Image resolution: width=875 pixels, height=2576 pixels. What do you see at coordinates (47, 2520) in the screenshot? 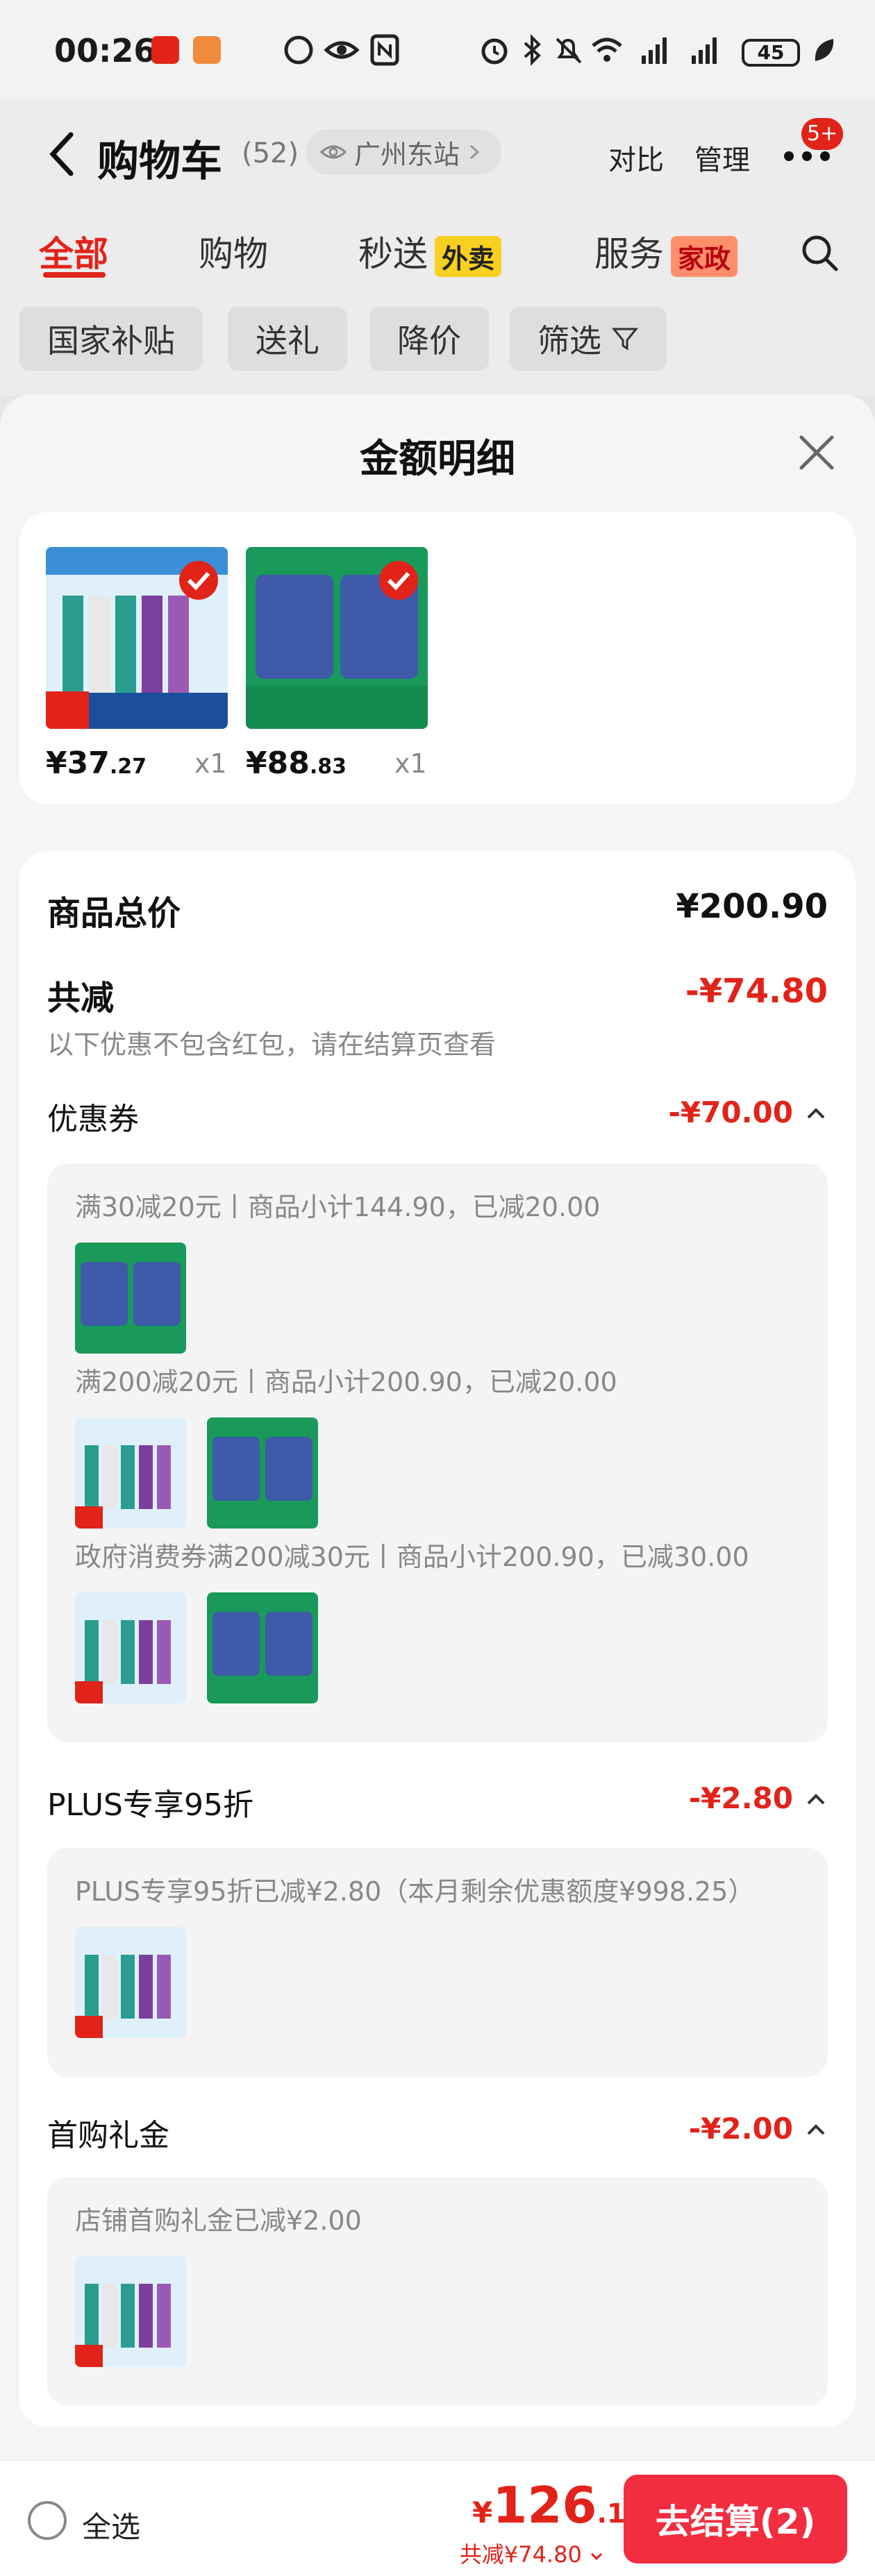
I see `select-all-radio` at bounding box center [47, 2520].